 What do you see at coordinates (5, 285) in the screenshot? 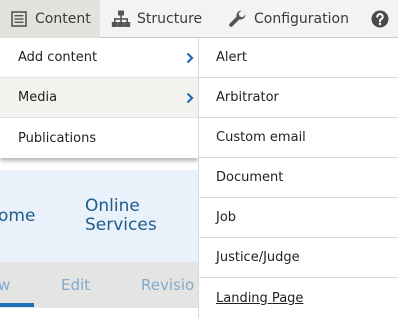
I see `tab-view: w` at bounding box center [5, 285].